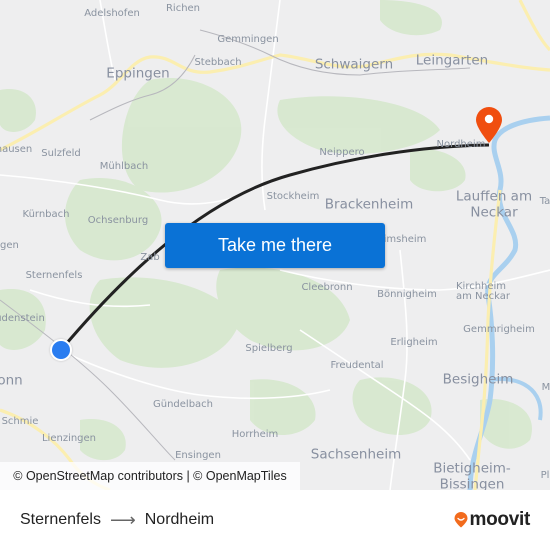  What do you see at coordinates (275, 520) in the screenshot?
I see `footer-bar: Sternenfels ⟶ Nordheim moovit` at bounding box center [275, 520].